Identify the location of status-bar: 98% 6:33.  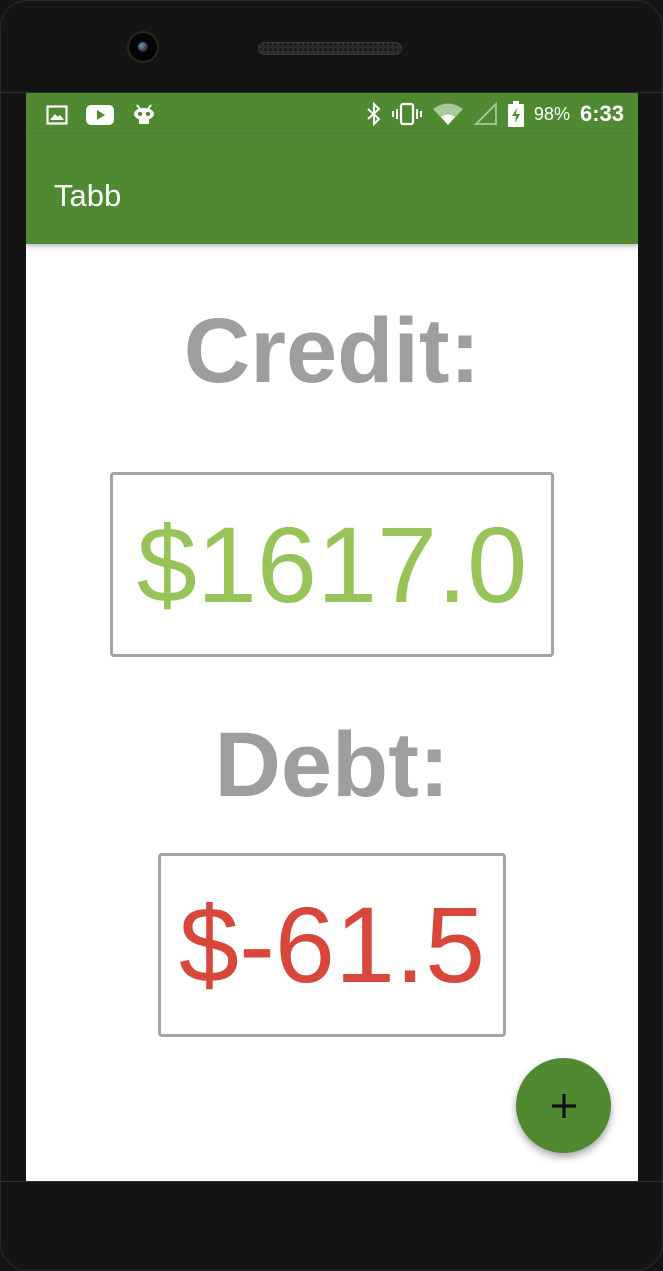
(332, 113).